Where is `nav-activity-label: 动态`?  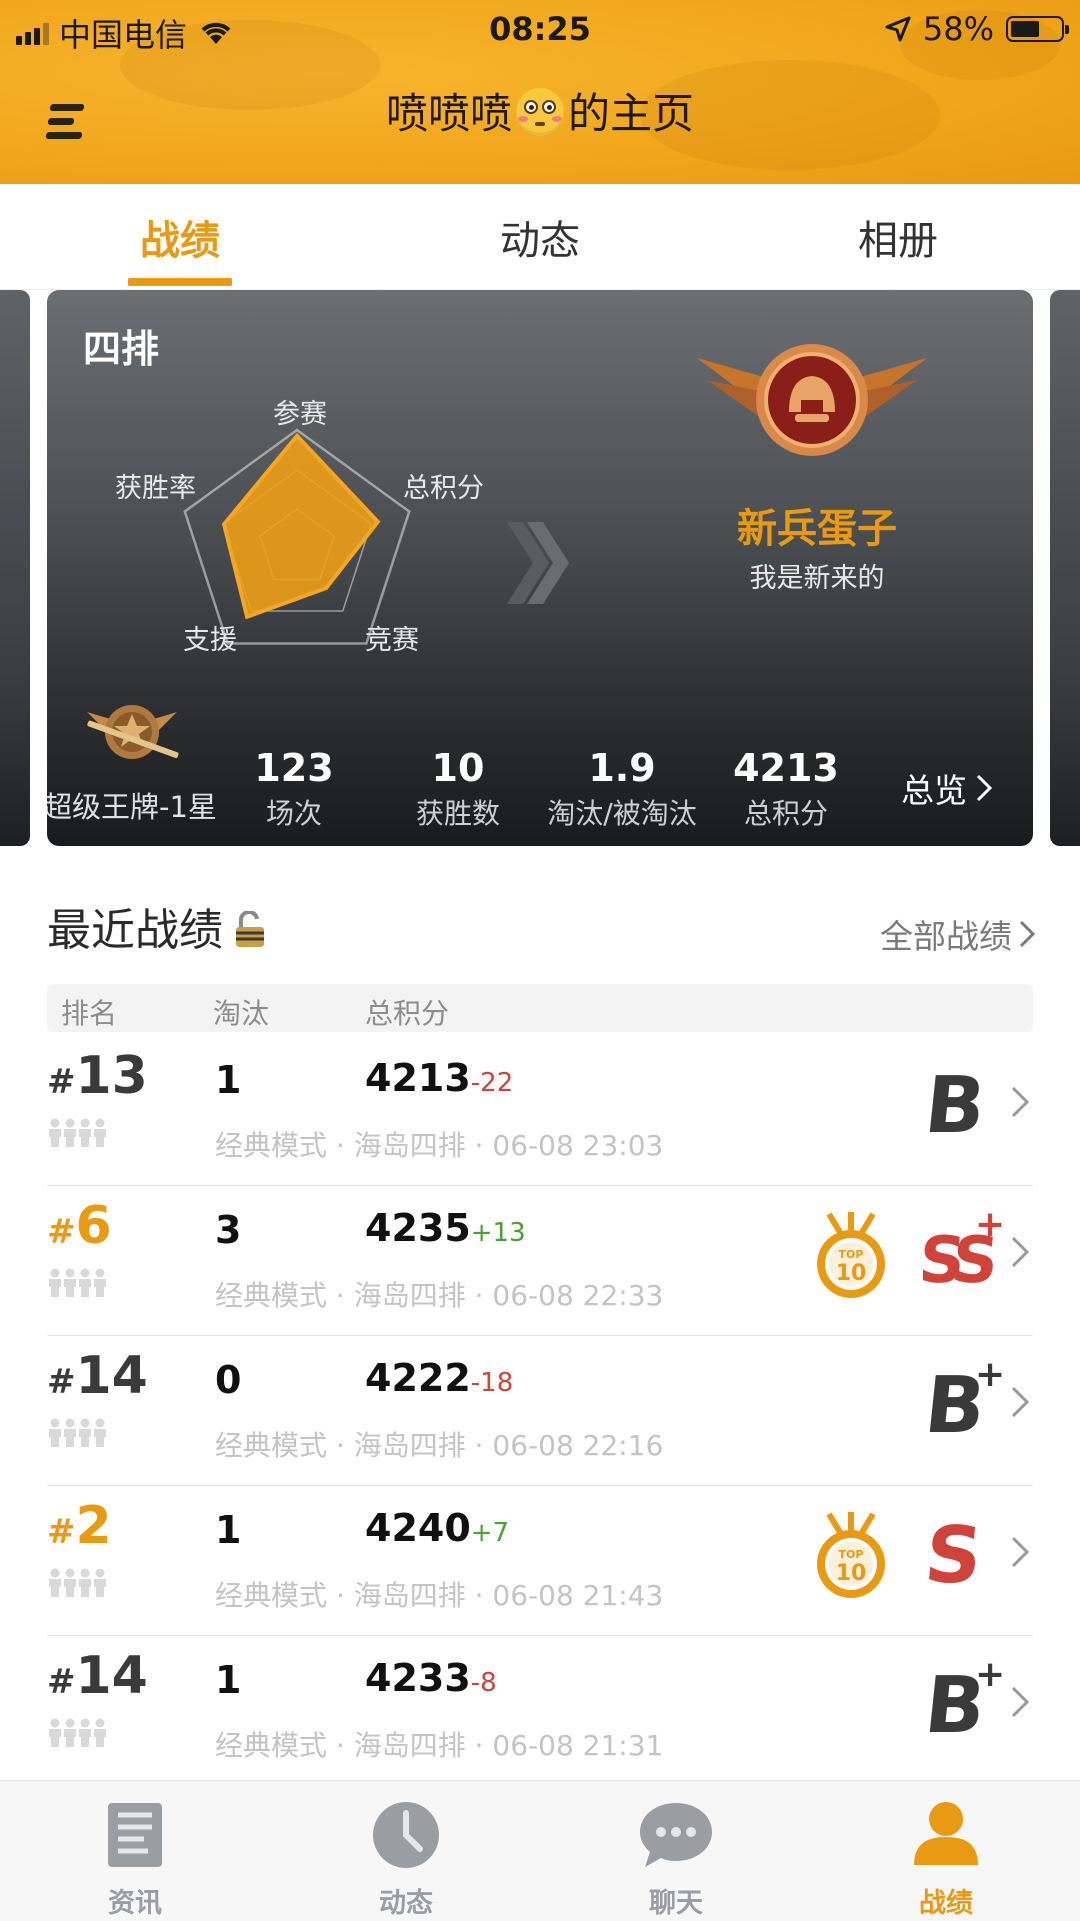
nav-activity-label: 动态 is located at coordinates (406, 1903).